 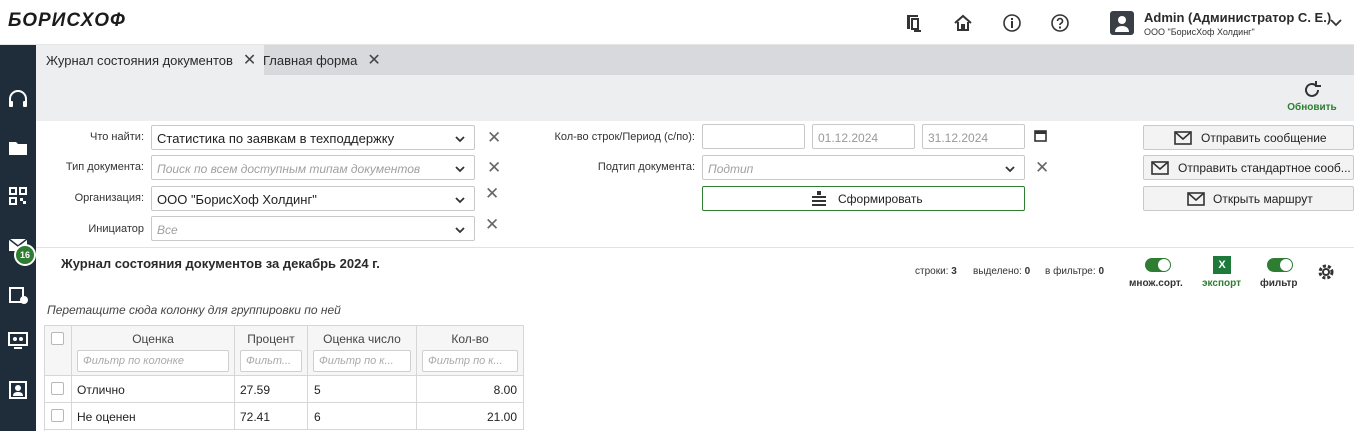 What do you see at coordinates (1248, 198) in the screenshot?
I see `open-route-button: Открыть маршрут` at bounding box center [1248, 198].